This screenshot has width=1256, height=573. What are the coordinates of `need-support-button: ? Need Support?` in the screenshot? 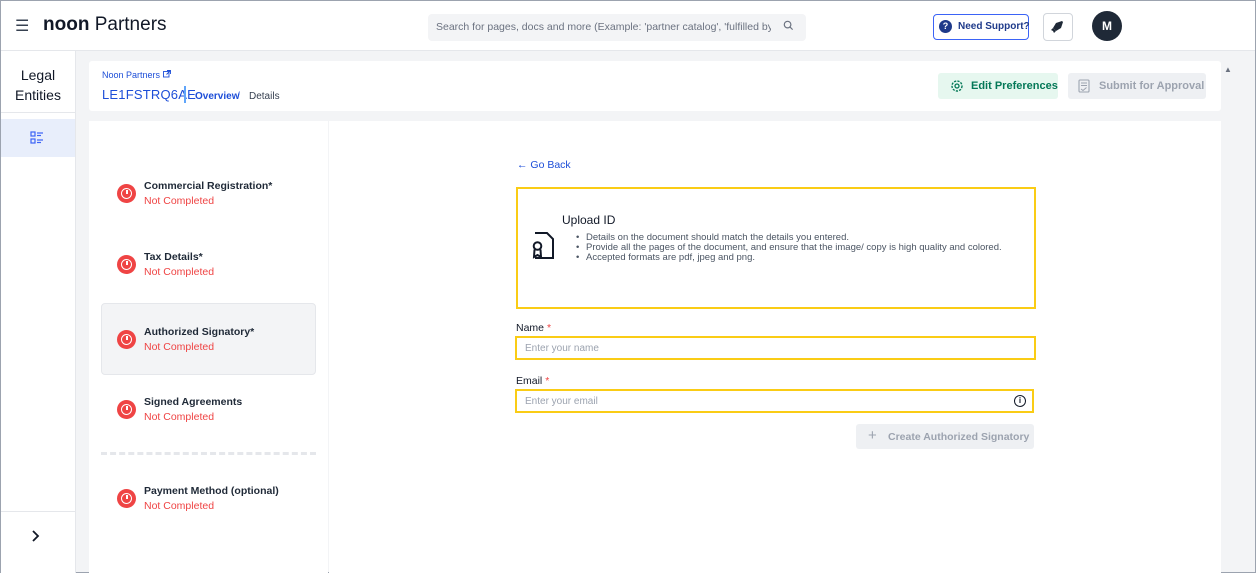 It's located at (981, 27).